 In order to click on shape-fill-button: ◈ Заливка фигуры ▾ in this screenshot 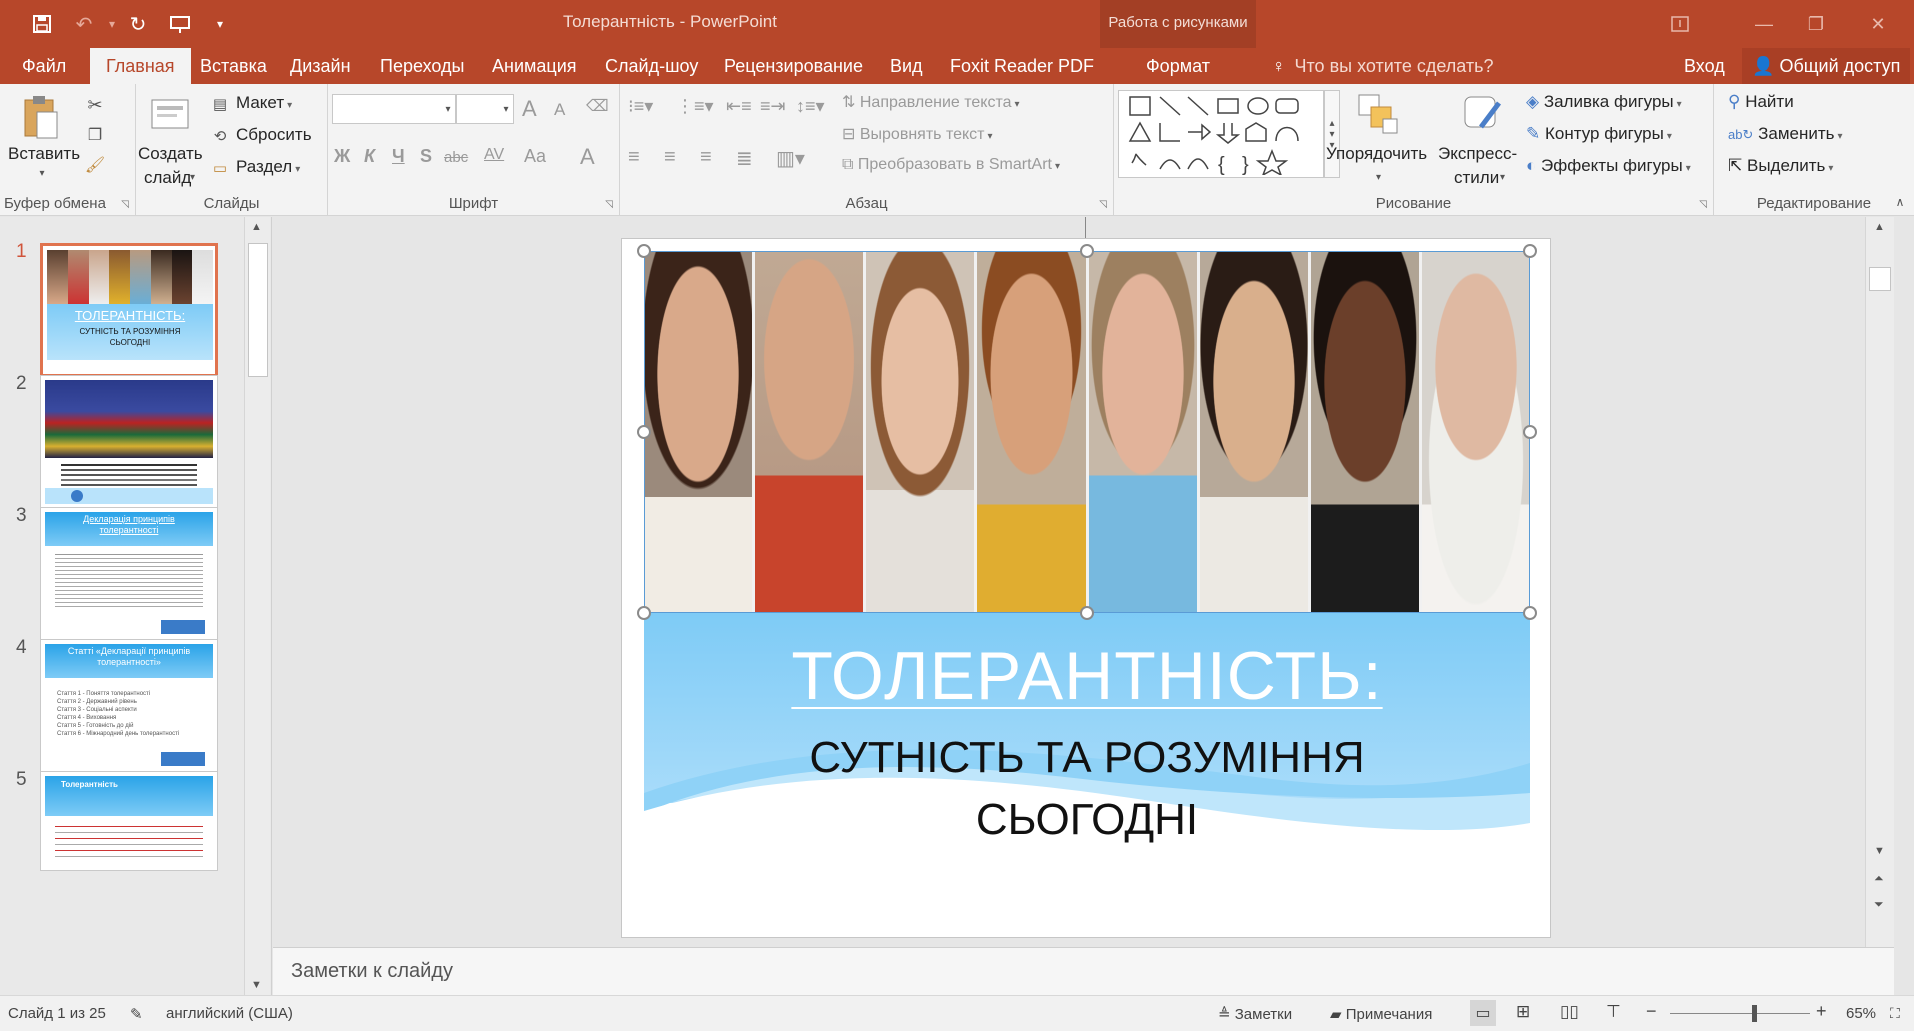, I will do `click(1604, 102)`.